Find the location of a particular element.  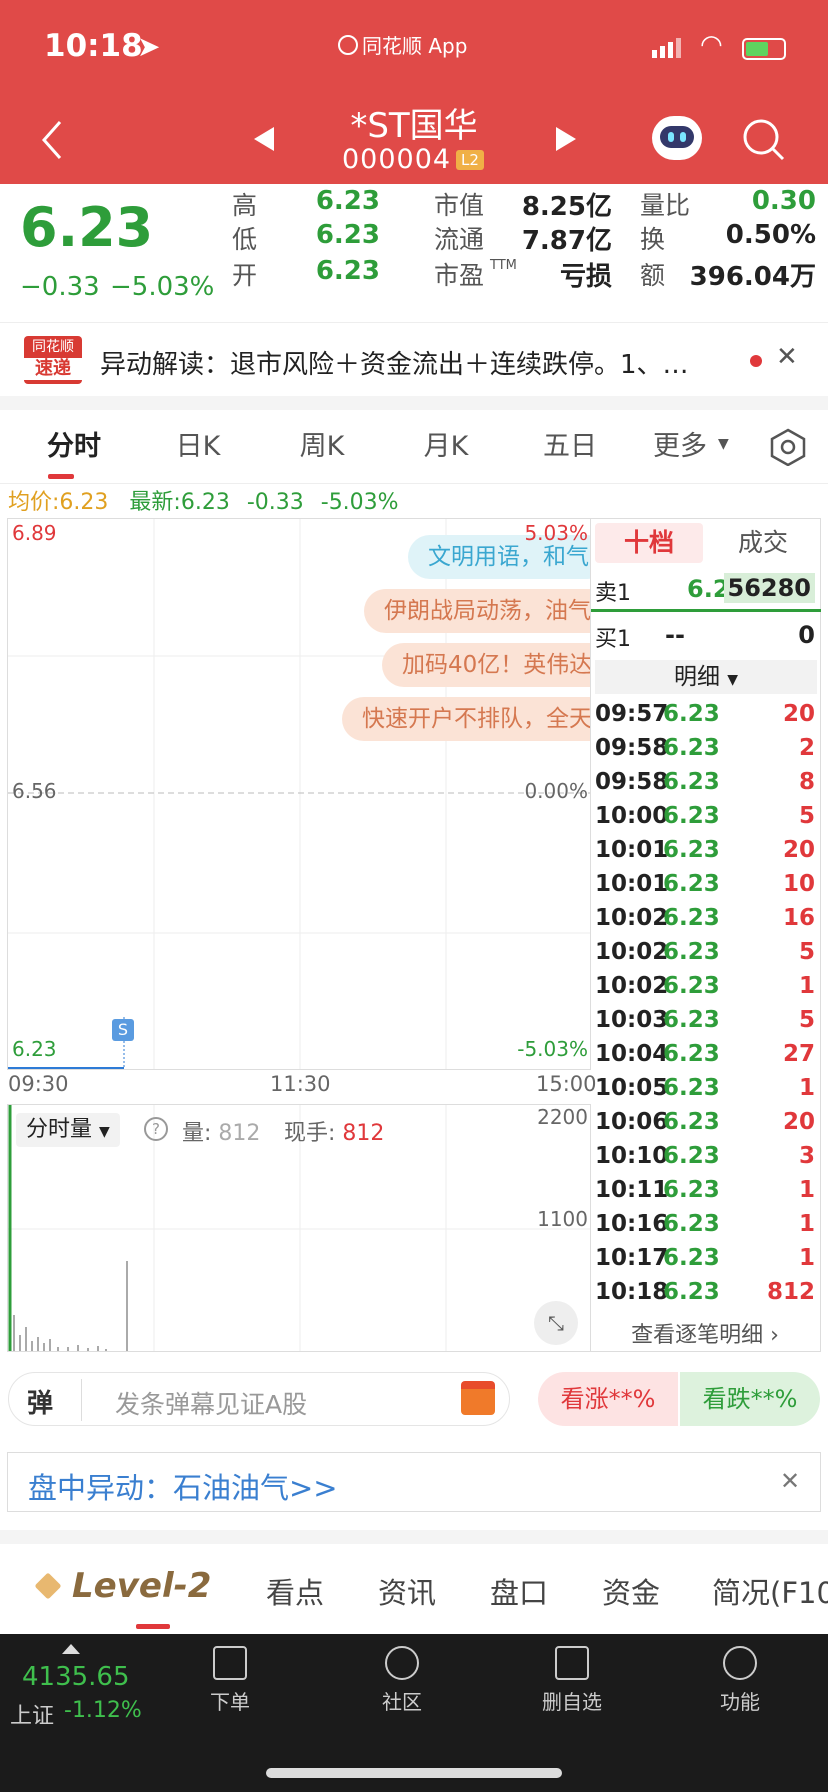

prev-stock-icon is located at coordinates (264, 139).